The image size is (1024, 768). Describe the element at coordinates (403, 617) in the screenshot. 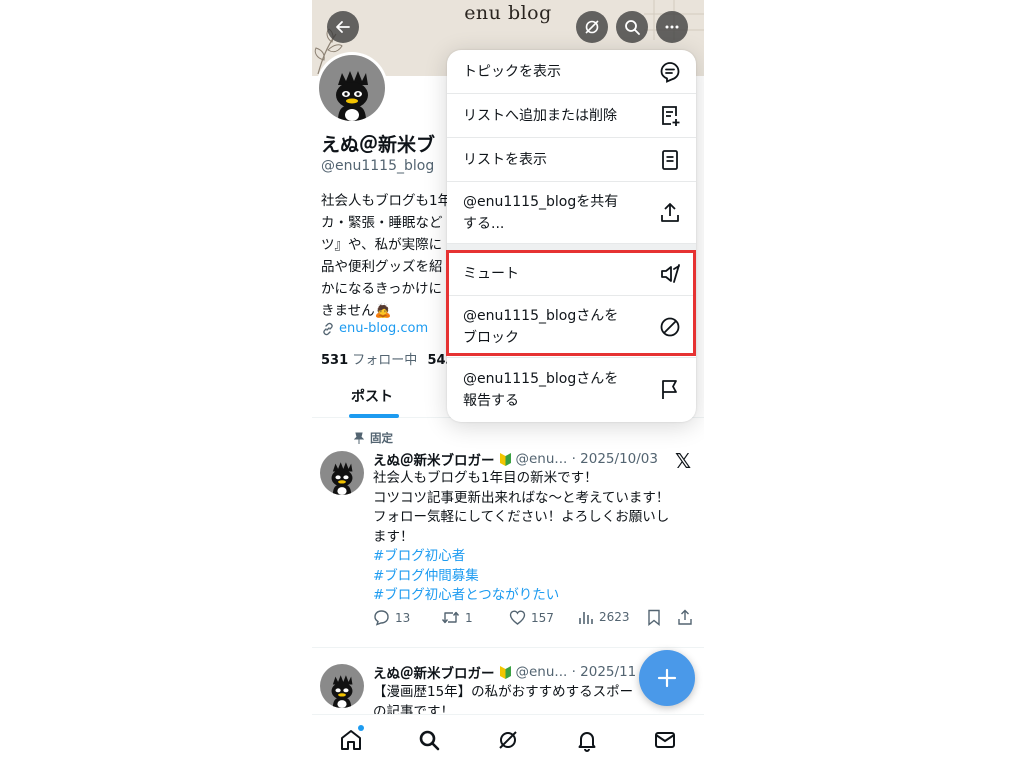

I see `reply-count: 13` at that location.